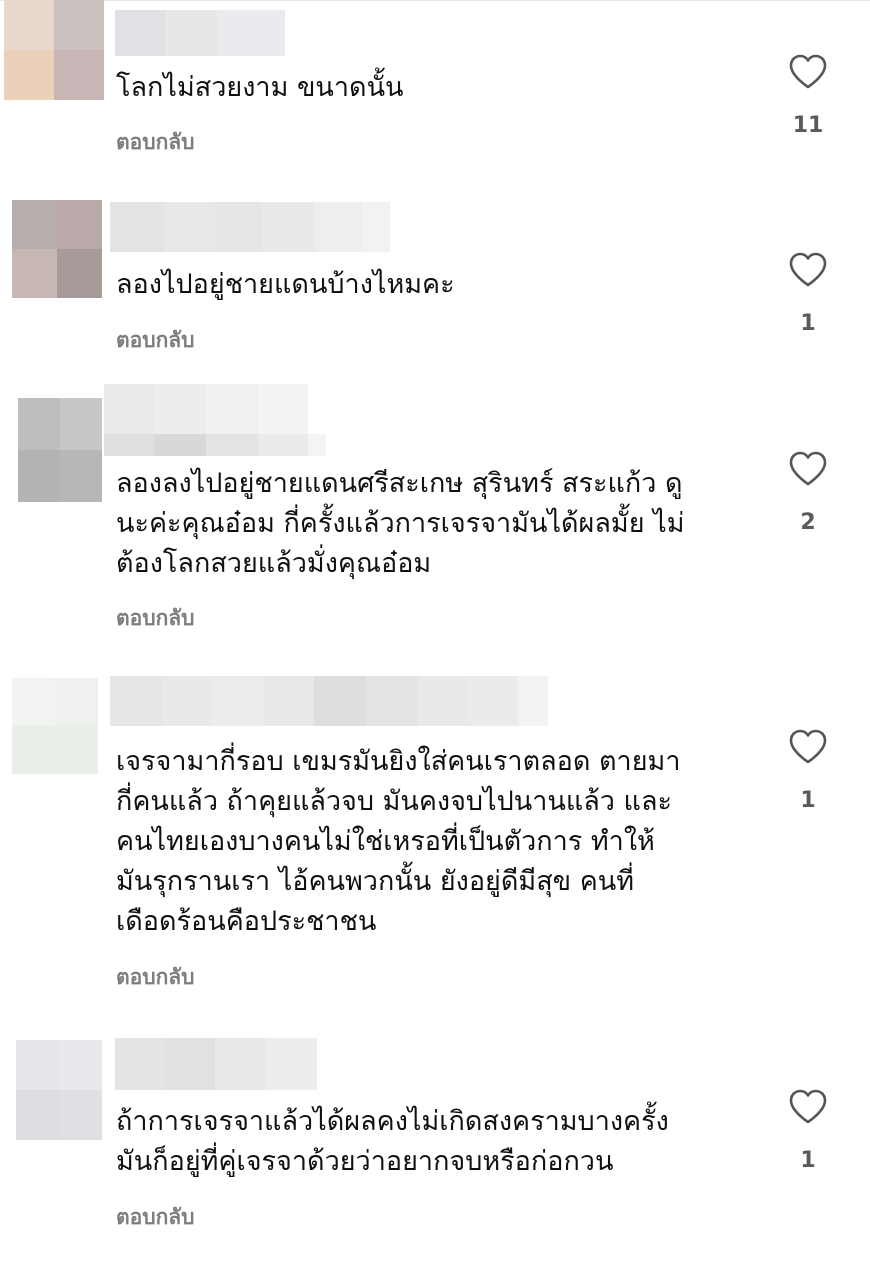  Describe the element at coordinates (435, 2) in the screenshot. I see `top-divider` at that location.